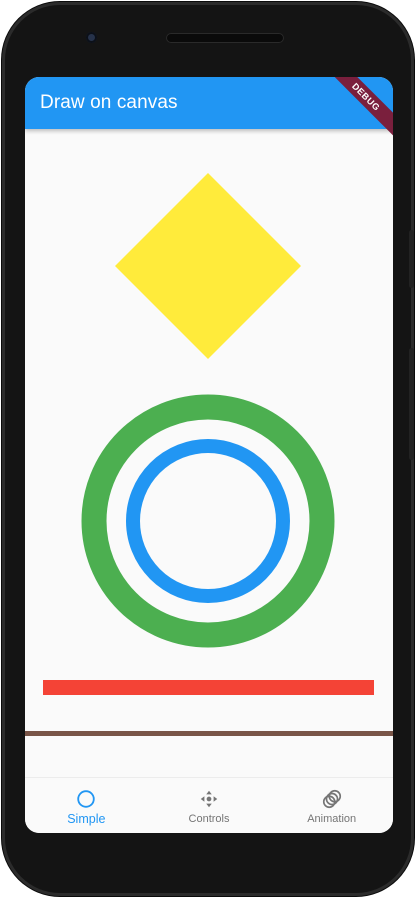 The width and height of the screenshot is (420, 900). I want to click on nav-item-simple: Simple, so click(86, 805).